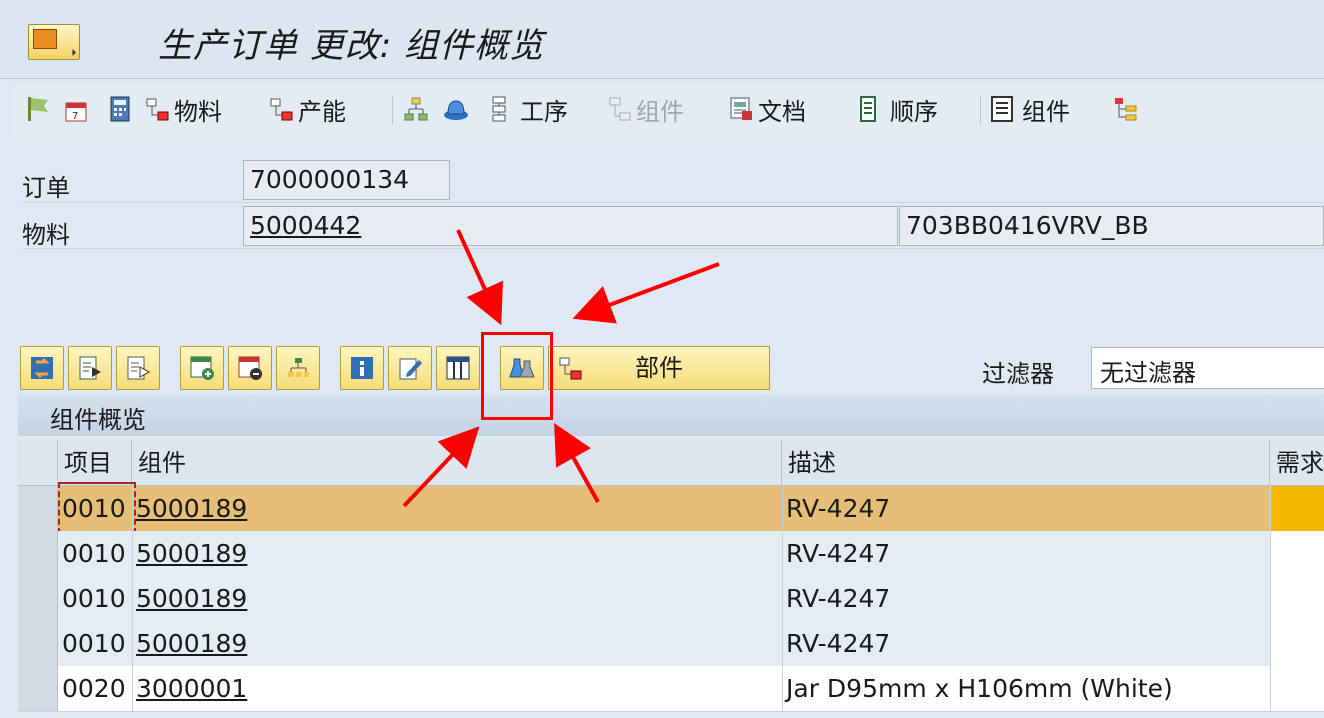  What do you see at coordinates (561, 368) in the screenshot?
I see `annotation-arrows` at bounding box center [561, 368].